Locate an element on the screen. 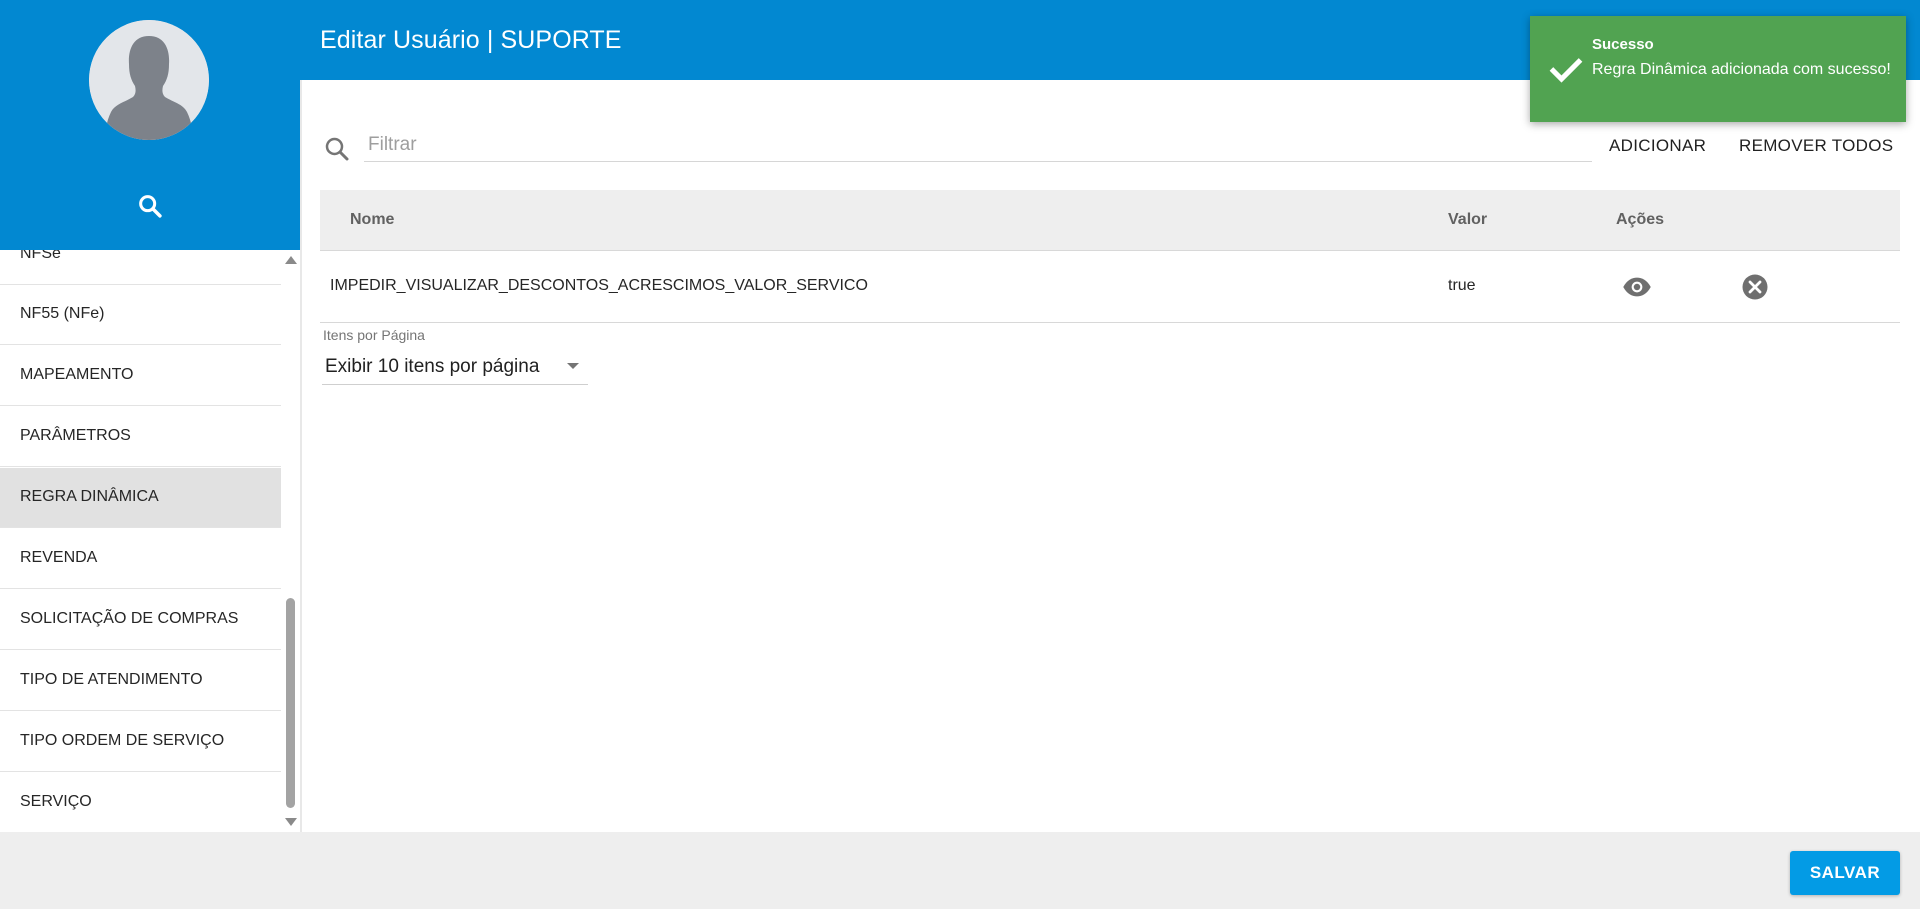 The image size is (1920, 909). items-per-page-value: Exibir 10 itens por página is located at coordinates (432, 366).